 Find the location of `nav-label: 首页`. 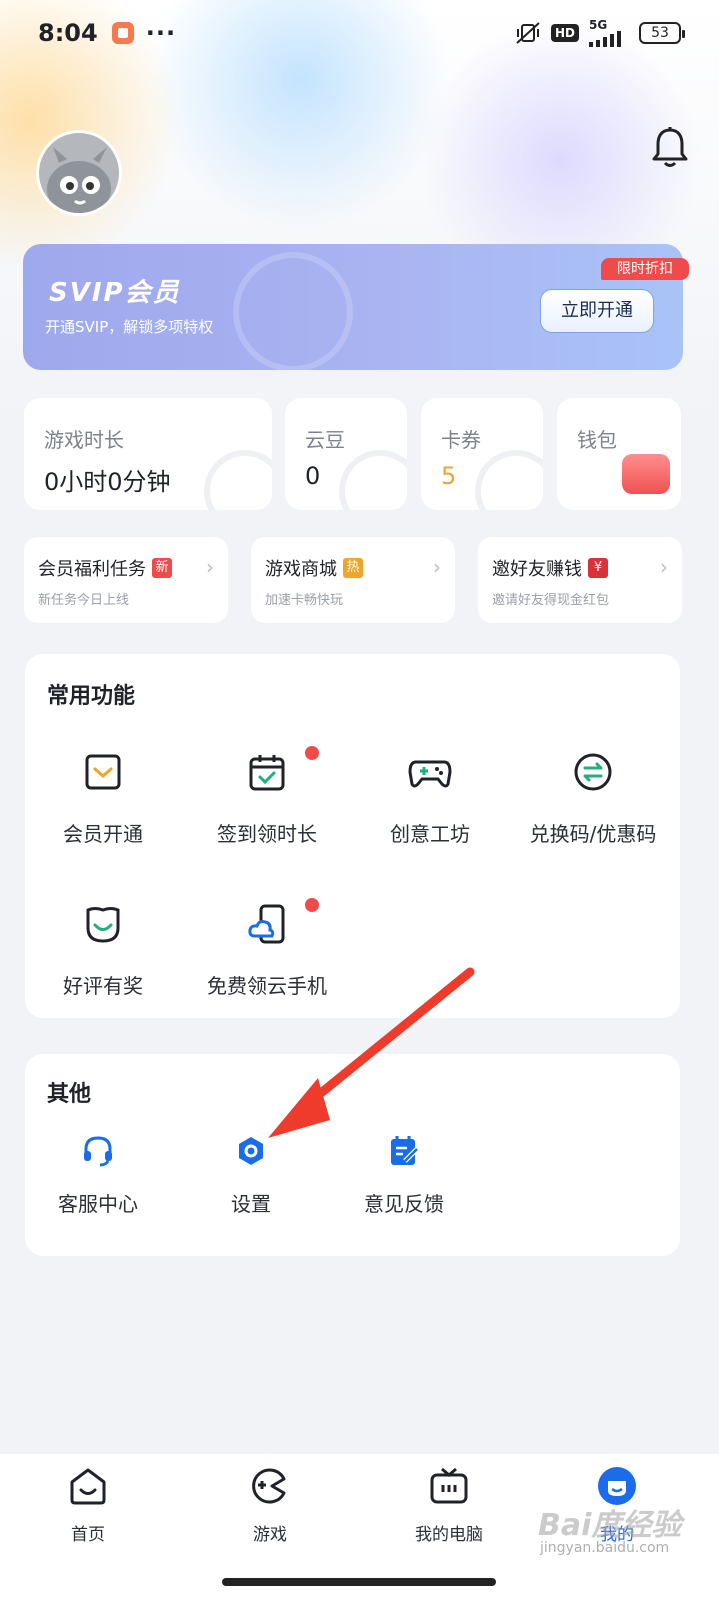

nav-label: 首页 is located at coordinates (88, 1535).